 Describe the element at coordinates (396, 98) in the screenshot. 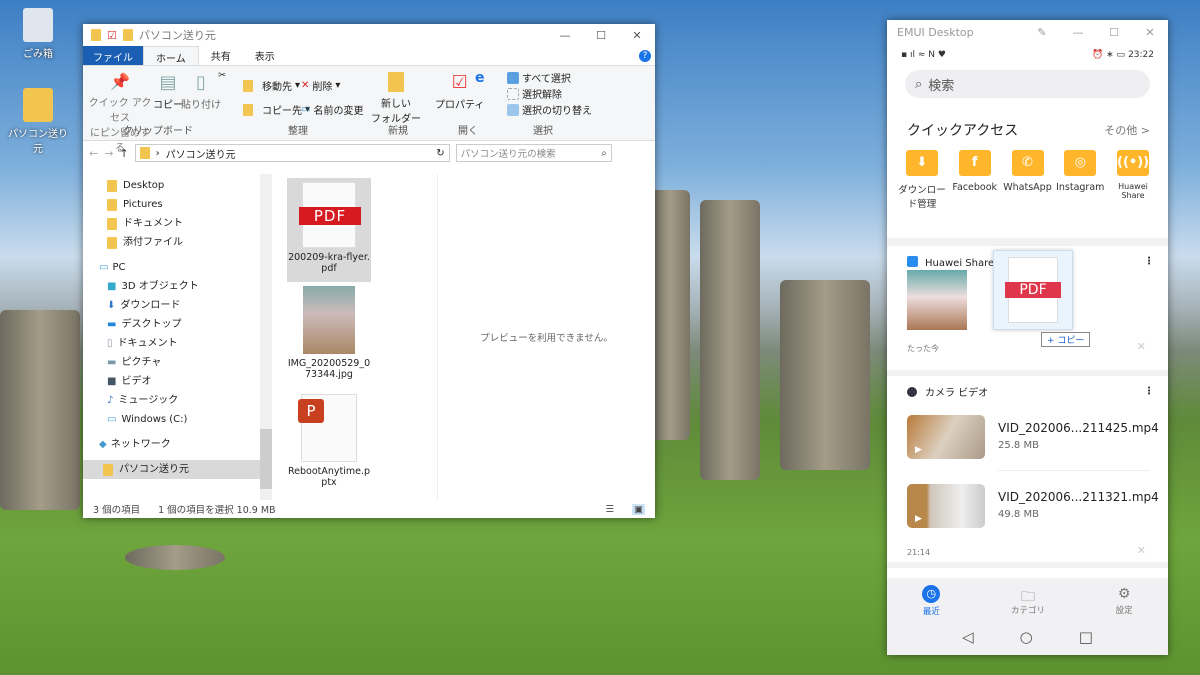

I see `new-folder-button: 新しい フォルダー` at that location.